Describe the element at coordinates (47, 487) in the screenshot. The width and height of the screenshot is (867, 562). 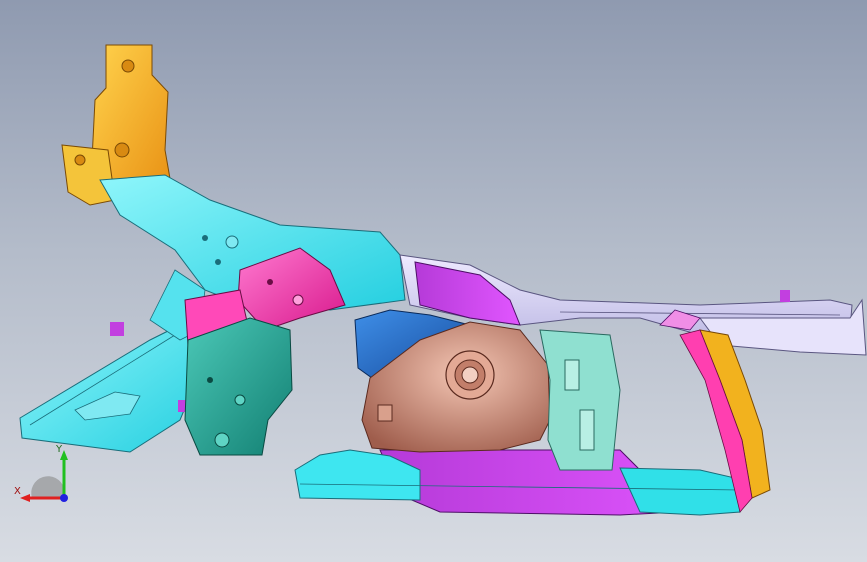
I see `triad-plane-icon` at that location.